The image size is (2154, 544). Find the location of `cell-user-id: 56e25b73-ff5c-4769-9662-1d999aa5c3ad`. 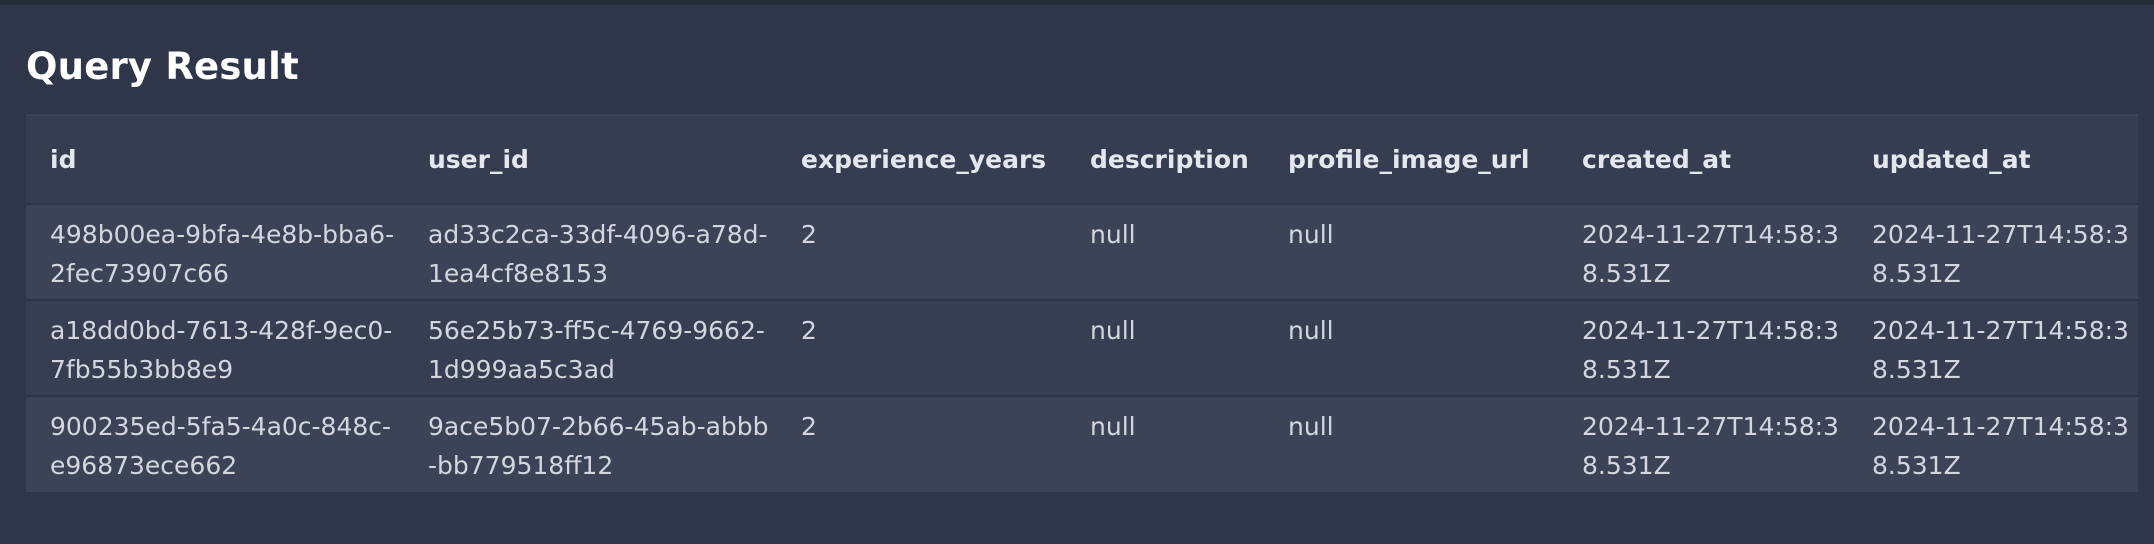

cell-user-id: 56e25b73-ff5c-4769-9662-1d999aa5c3ad is located at coordinates (596, 350).